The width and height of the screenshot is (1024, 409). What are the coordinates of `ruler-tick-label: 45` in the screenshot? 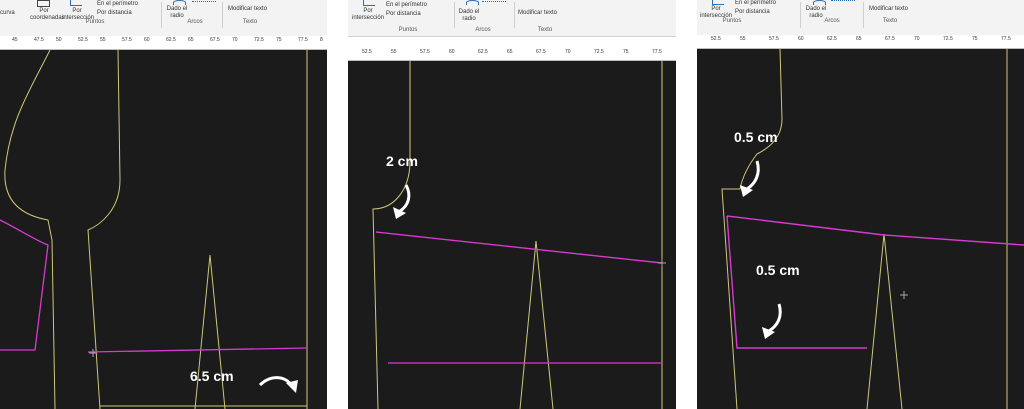 It's located at (15, 40).